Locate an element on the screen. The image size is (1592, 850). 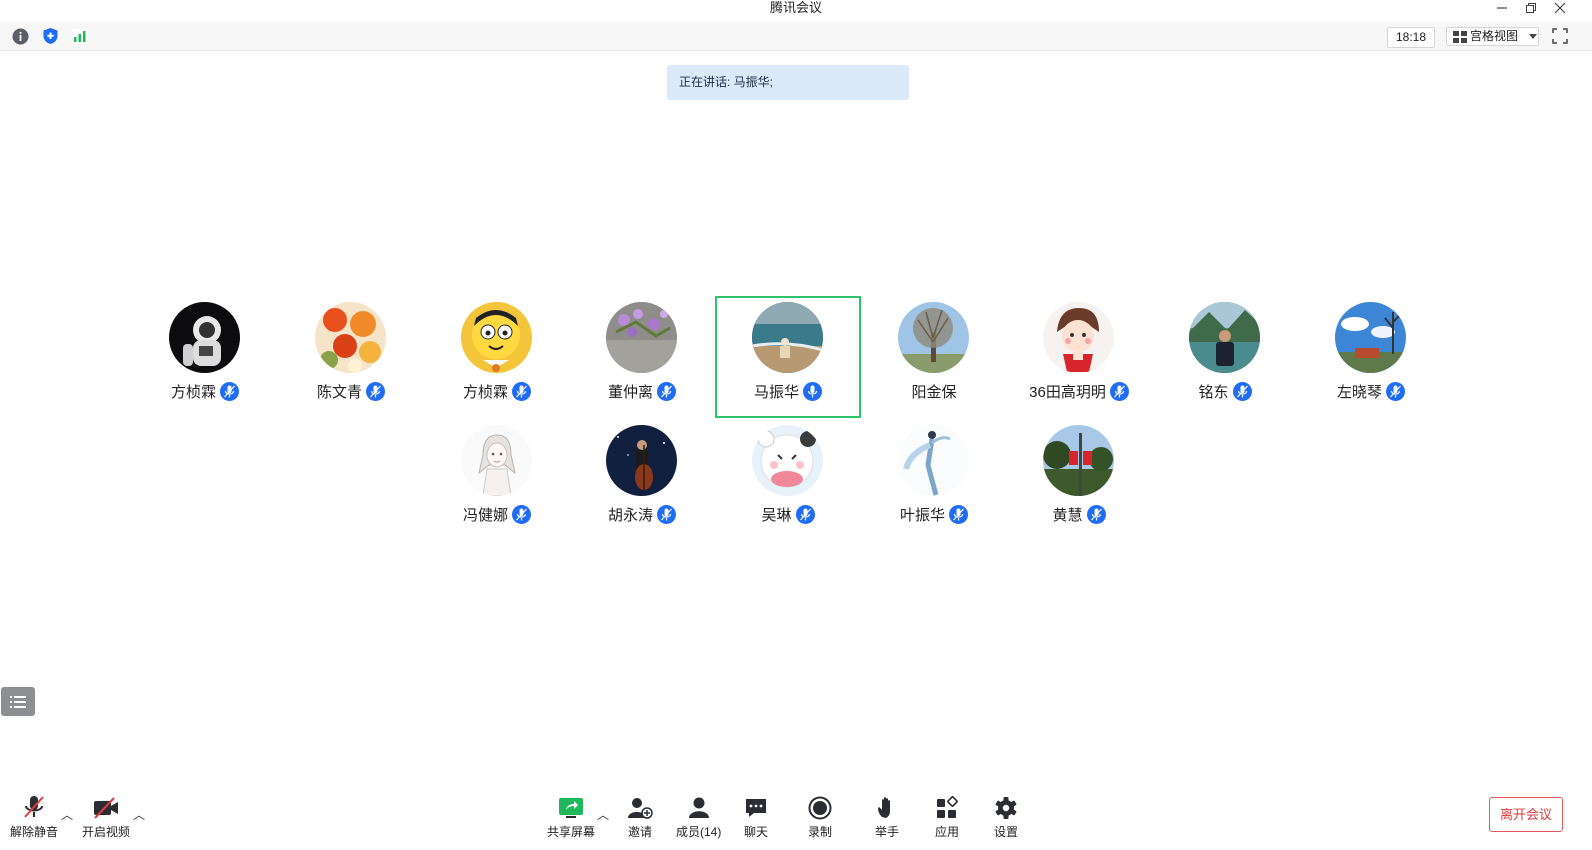
participant-tile: 董仲离 is located at coordinates (642, 357).